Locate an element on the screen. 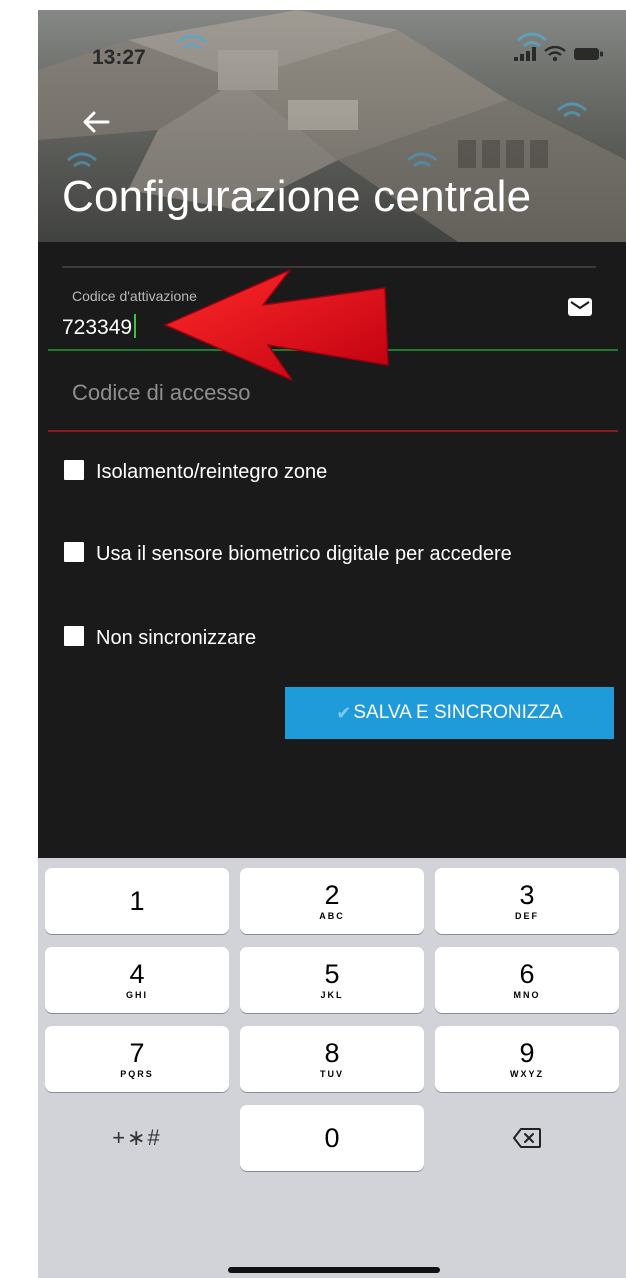 Image resolution: width=626 pixels, height=1278 pixels. key-5: 5 JKL is located at coordinates (332, 980).